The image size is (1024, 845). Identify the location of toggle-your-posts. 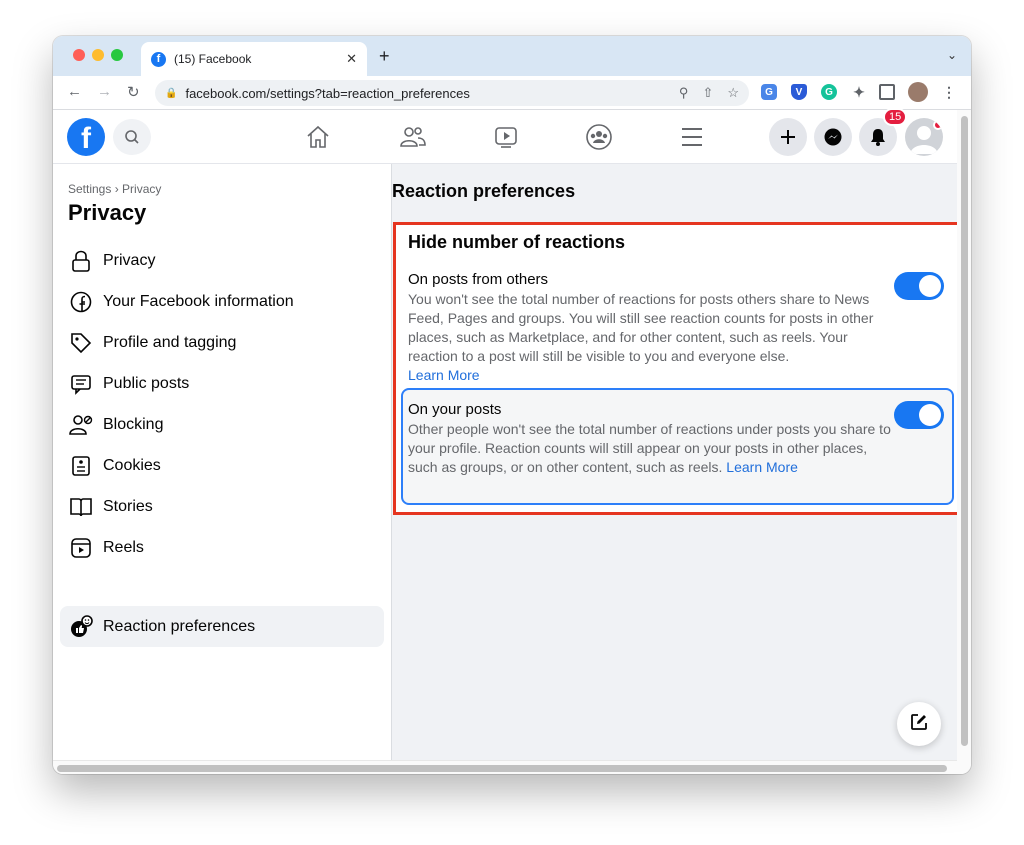
(919, 415).